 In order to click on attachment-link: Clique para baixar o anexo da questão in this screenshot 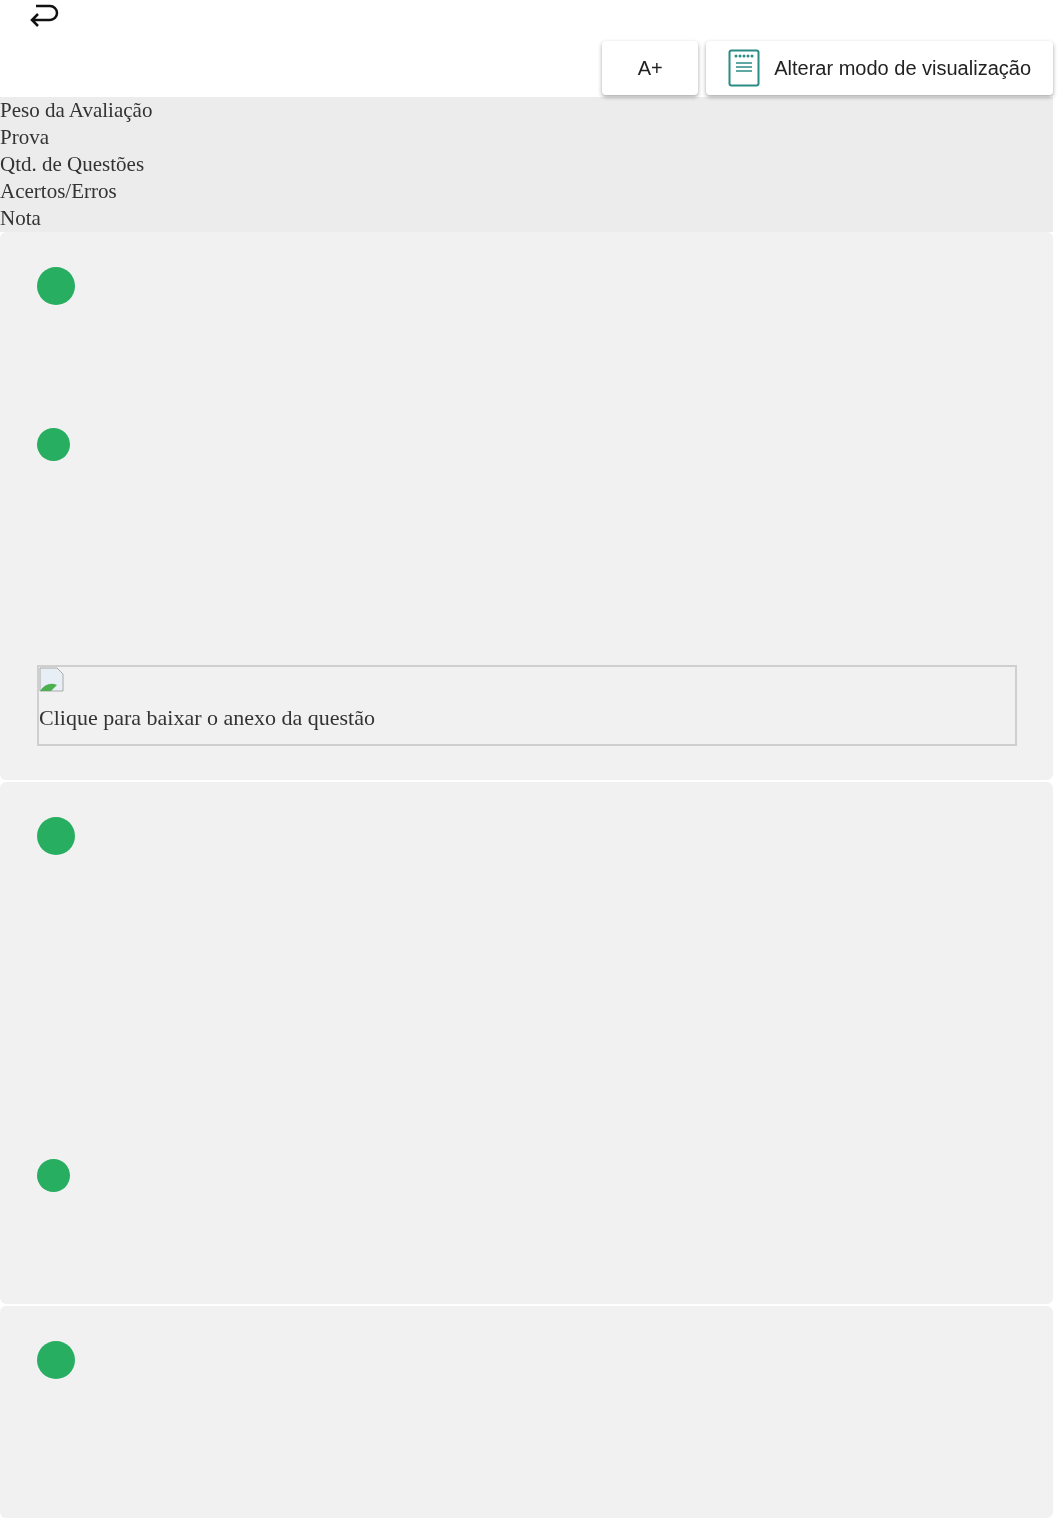, I will do `click(527, 705)`.